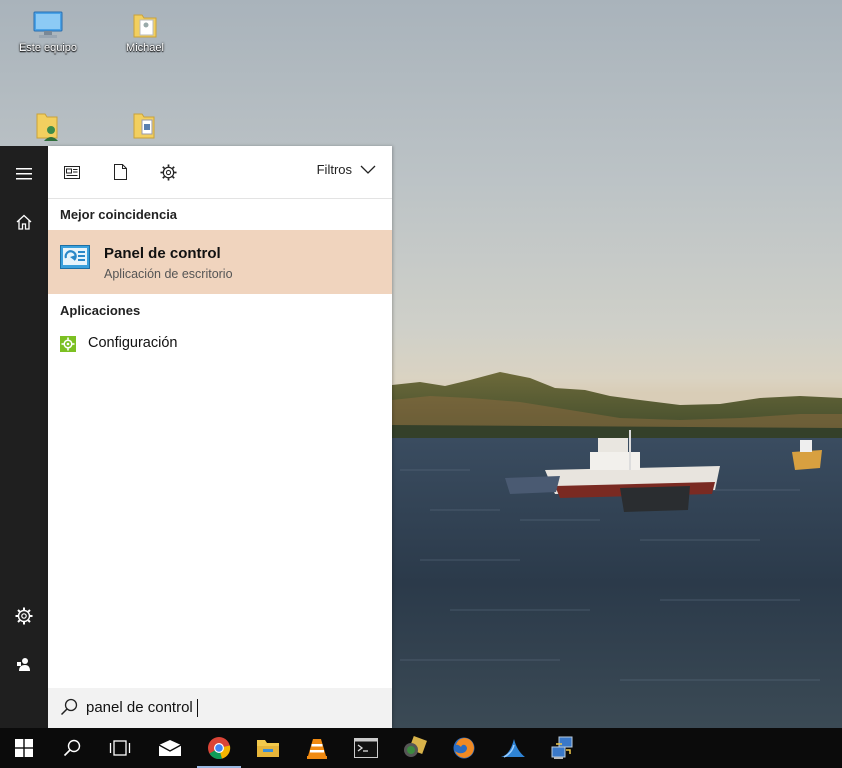 This screenshot has height=768, width=842. Describe the element at coordinates (48, 24) in the screenshot. I see `computer-icon` at that location.